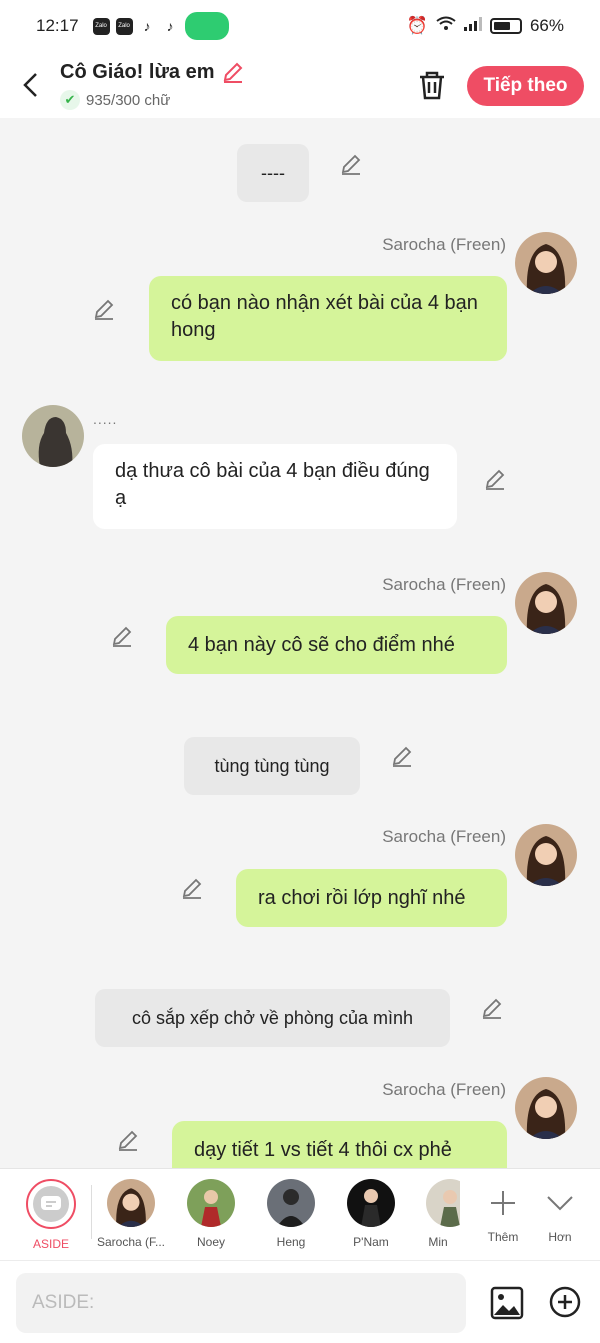 This screenshot has height=1343, width=600. What do you see at coordinates (50, 1244) in the screenshot?
I see `aside-label: ASIDE` at bounding box center [50, 1244].